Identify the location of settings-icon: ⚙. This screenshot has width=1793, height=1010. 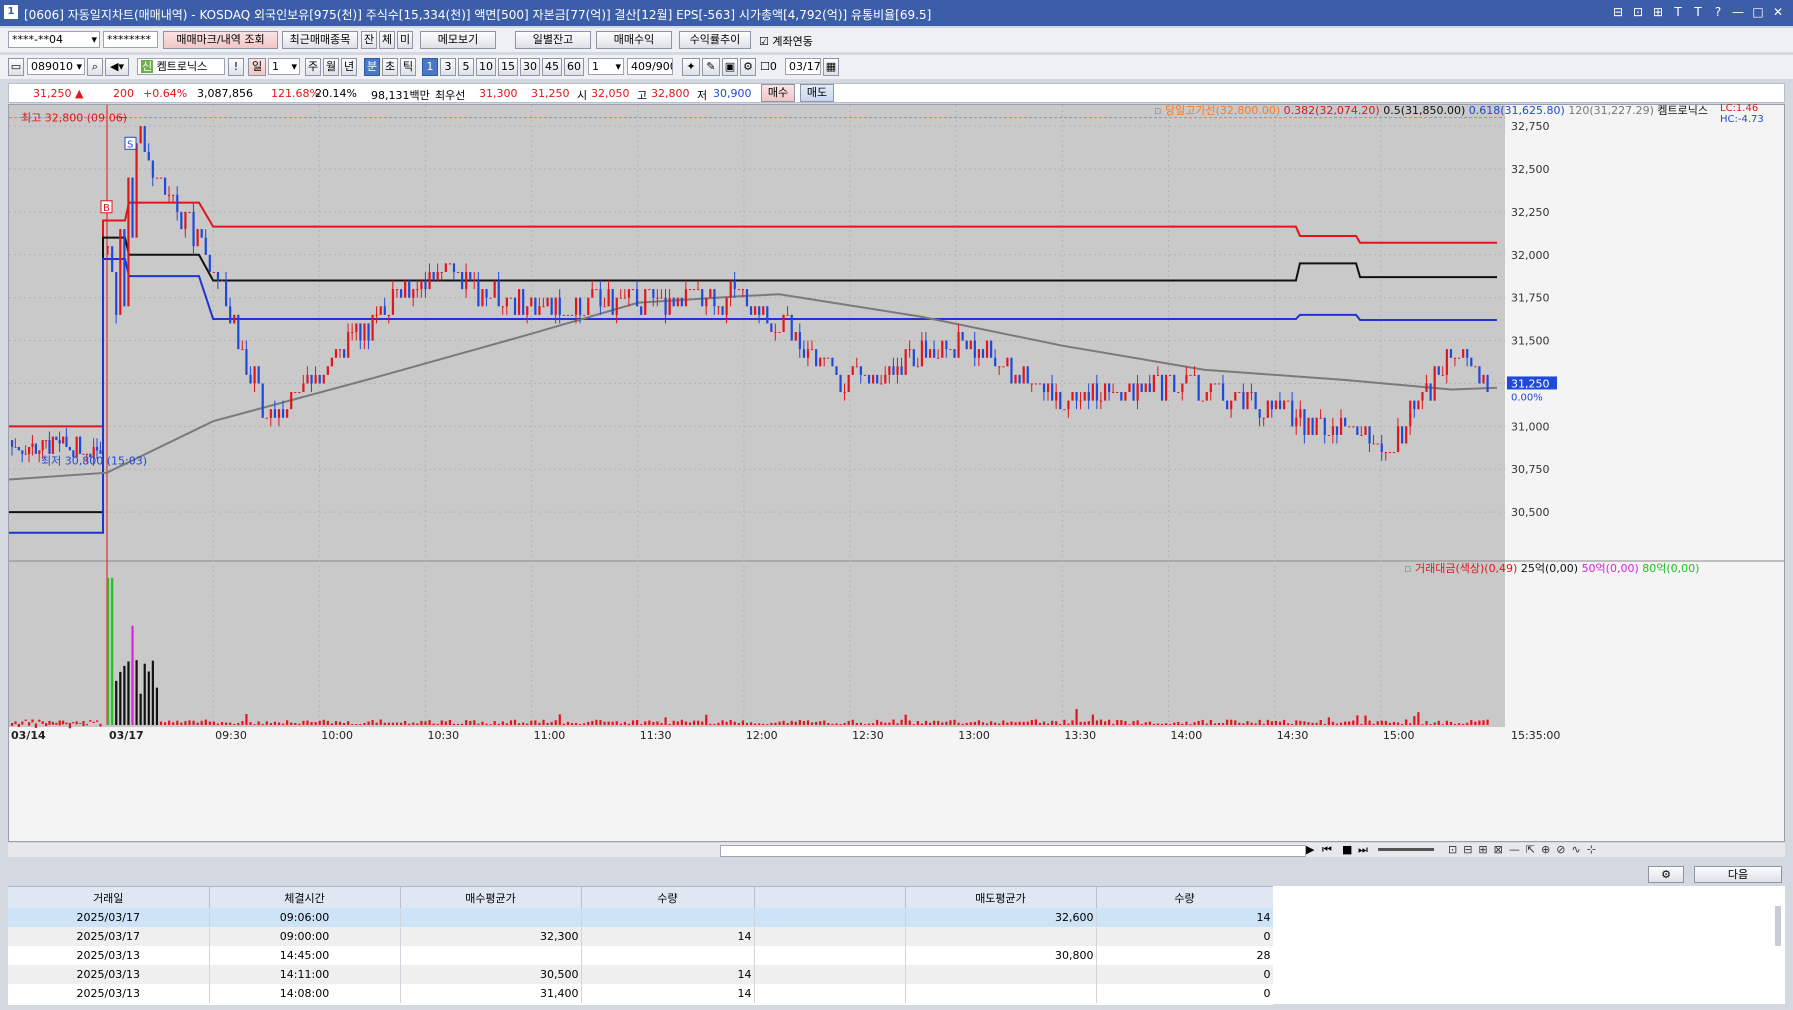
(748, 67).